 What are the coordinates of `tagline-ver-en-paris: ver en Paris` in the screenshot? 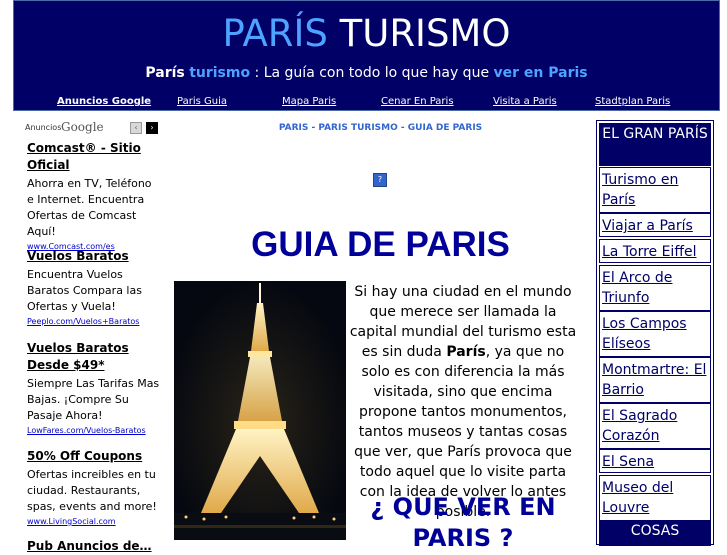 It's located at (540, 73).